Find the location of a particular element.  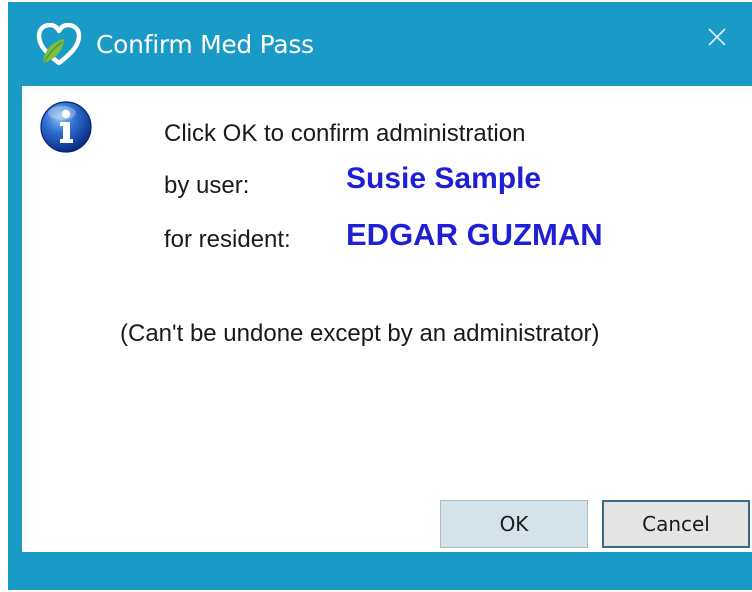

user-label: by user: is located at coordinates (207, 185).